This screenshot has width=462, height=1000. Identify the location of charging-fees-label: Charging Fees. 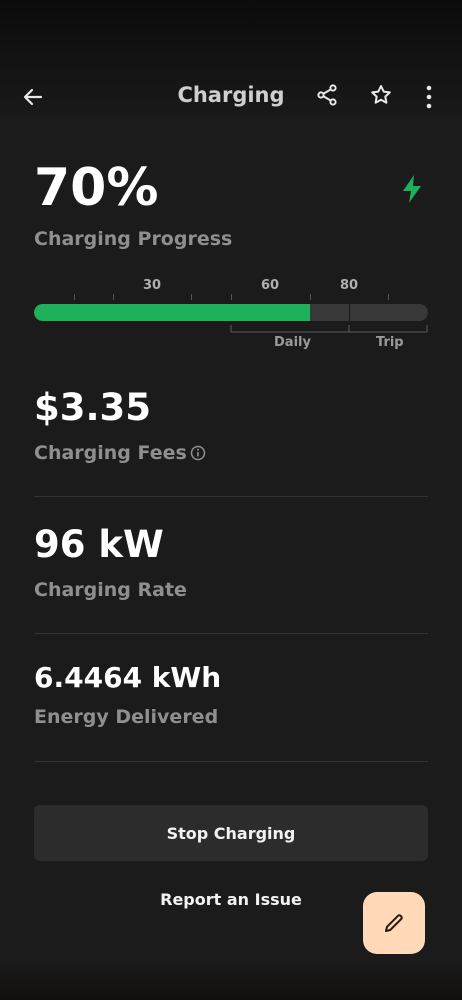
(110, 453).